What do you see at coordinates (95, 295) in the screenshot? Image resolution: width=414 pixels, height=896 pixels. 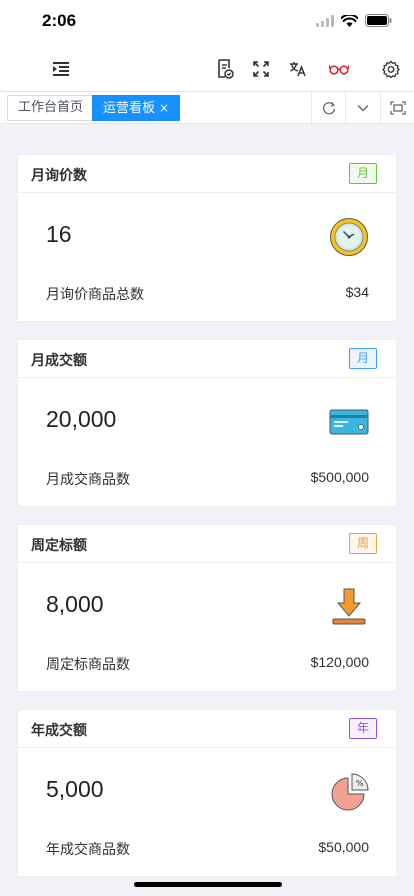 I see `card-footer-label: 月询价商品总数` at bounding box center [95, 295].